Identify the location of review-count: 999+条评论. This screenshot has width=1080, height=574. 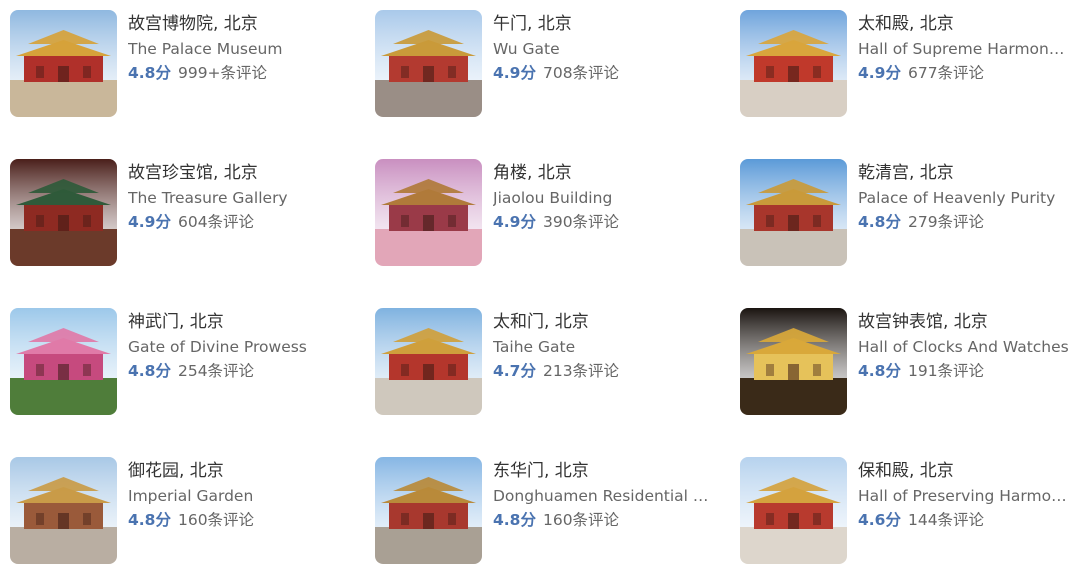
(222, 73).